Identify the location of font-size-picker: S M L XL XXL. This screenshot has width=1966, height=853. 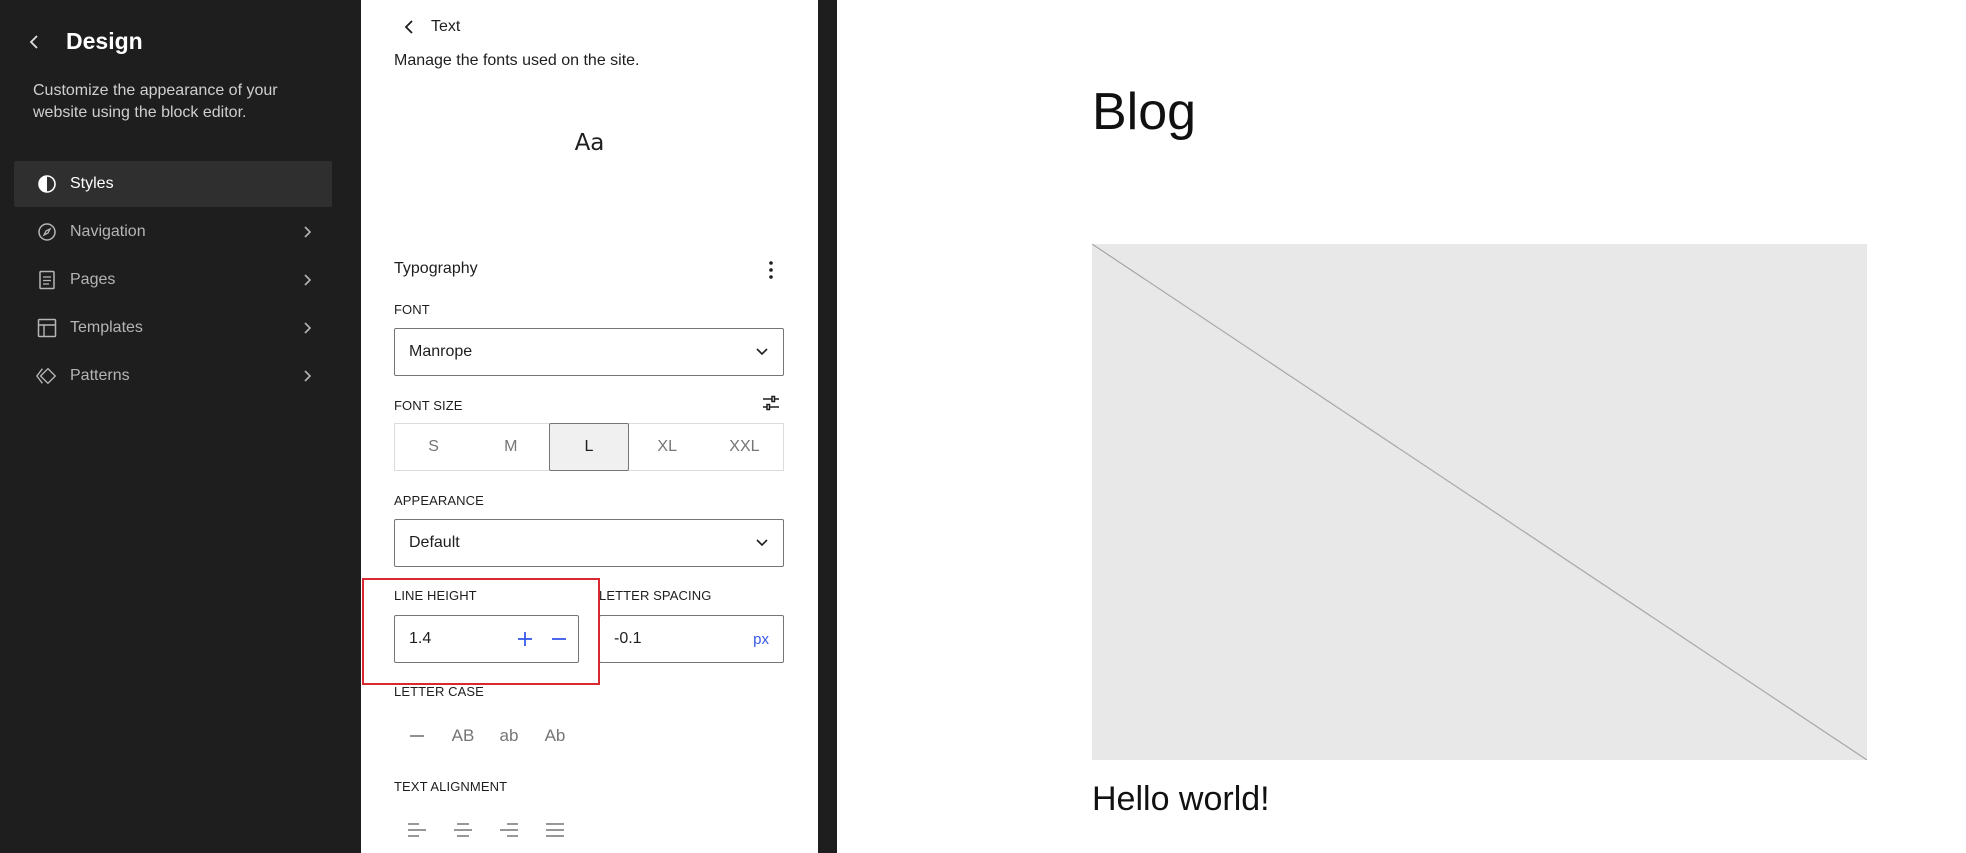
(589, 447).